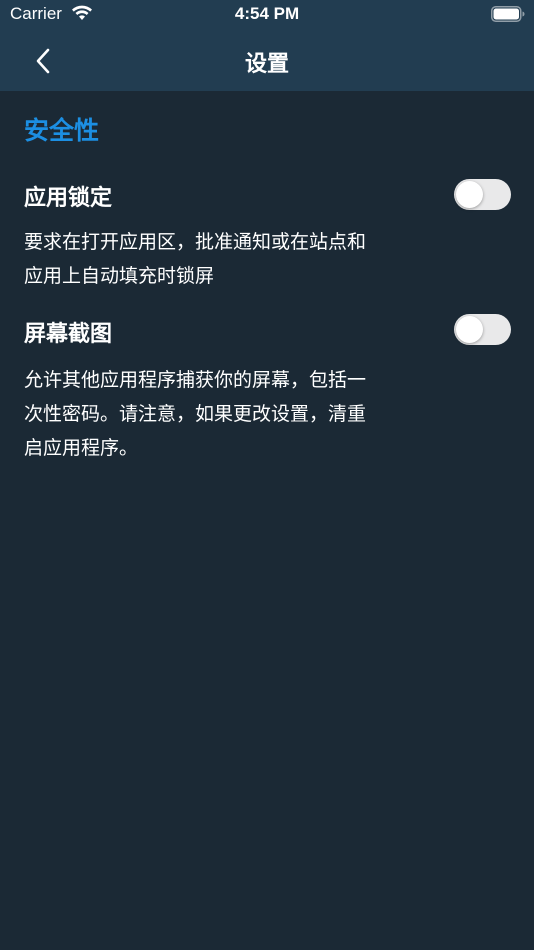  Describe the element at coordinates (195, 259) in the screenshot. I see `setting-app-lock-description: 要求在打开应用区，批准通知或在站点和应用上自动填充时锁屏` at that location.